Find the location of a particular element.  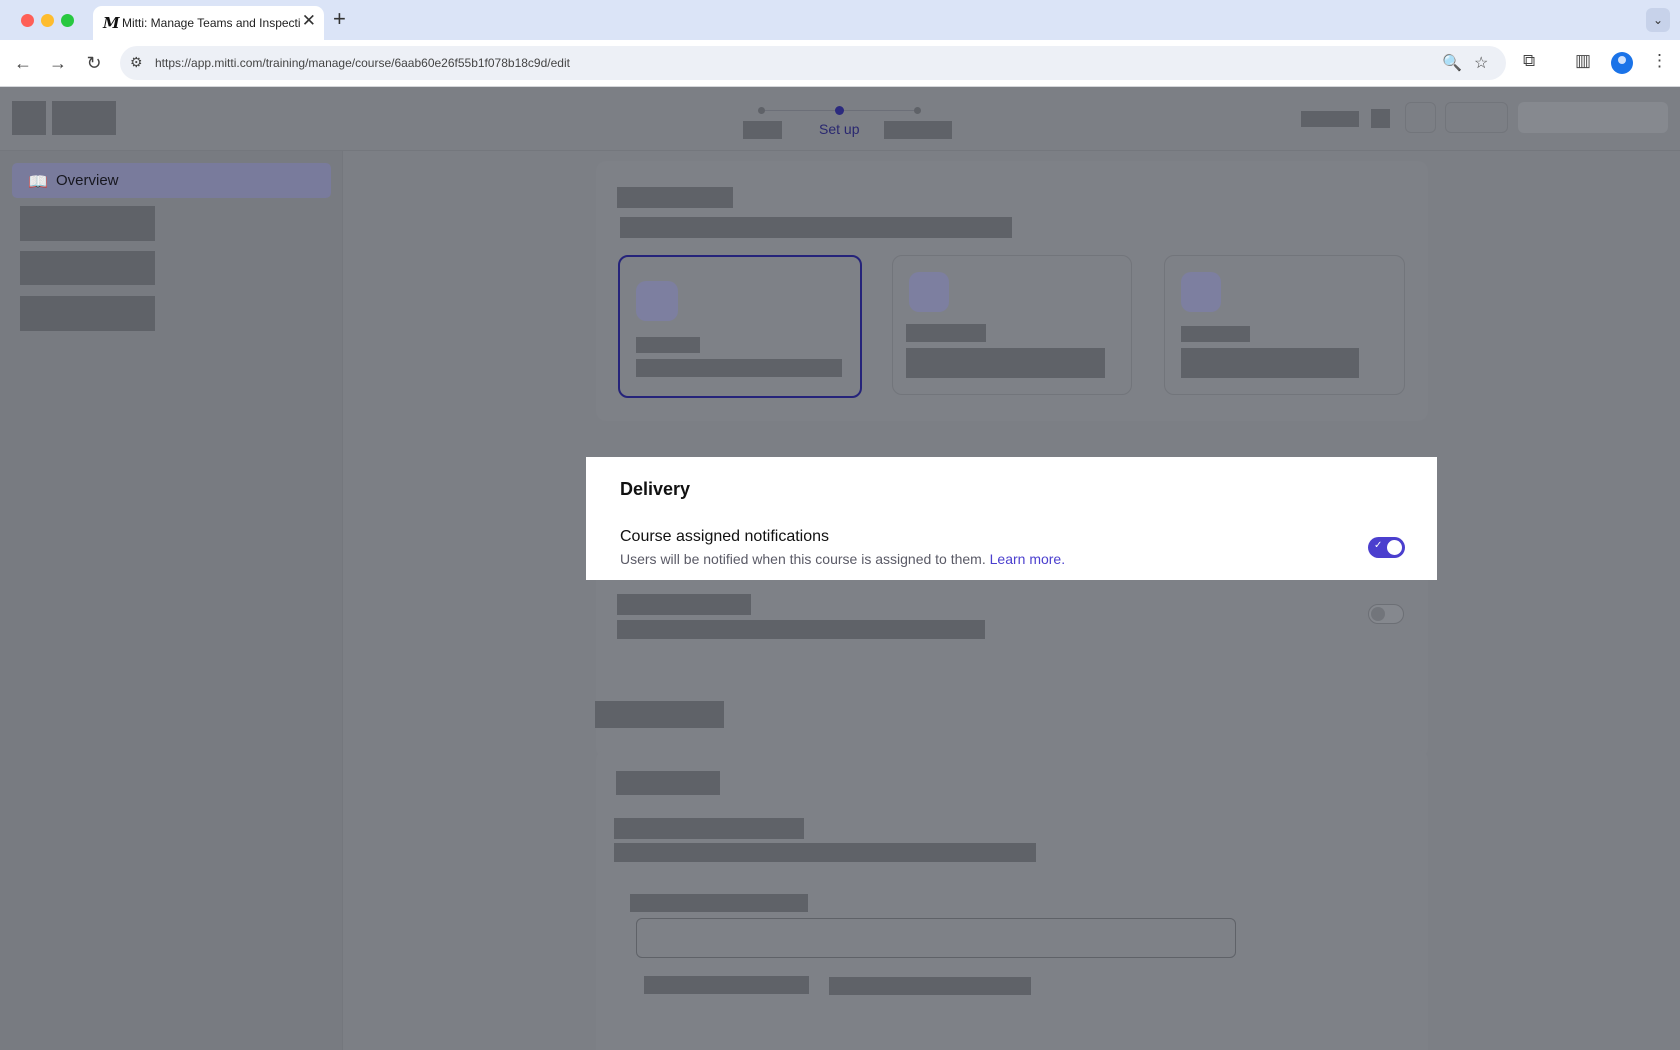

site-info-icon: ⚙ is located at coordinates (136, 62).